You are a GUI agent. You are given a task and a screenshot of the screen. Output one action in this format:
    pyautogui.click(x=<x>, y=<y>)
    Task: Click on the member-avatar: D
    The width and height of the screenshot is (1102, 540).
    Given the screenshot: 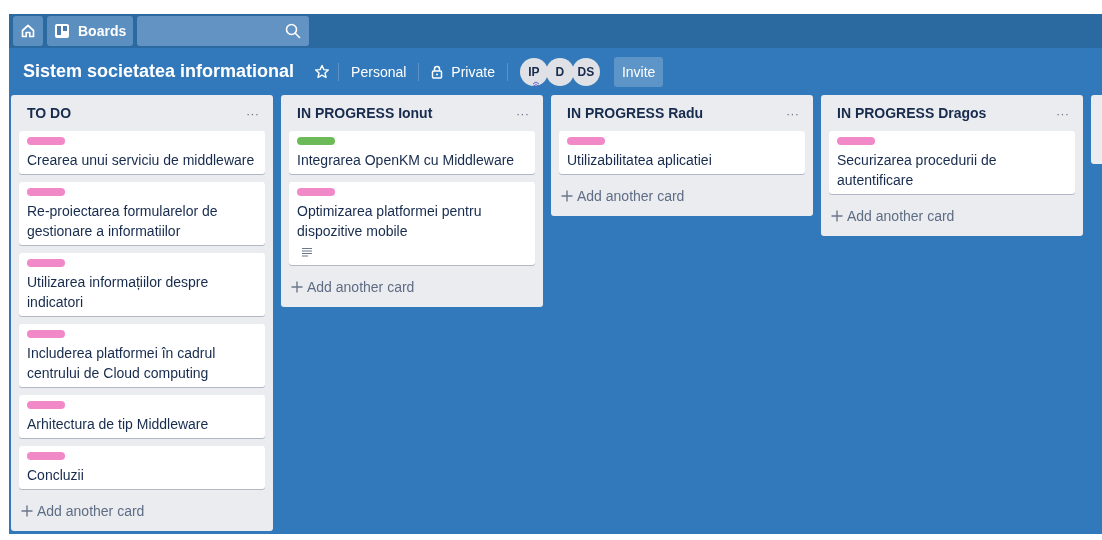 What is the action you would take?
    pyautogui.click(x=559, y=71)
    